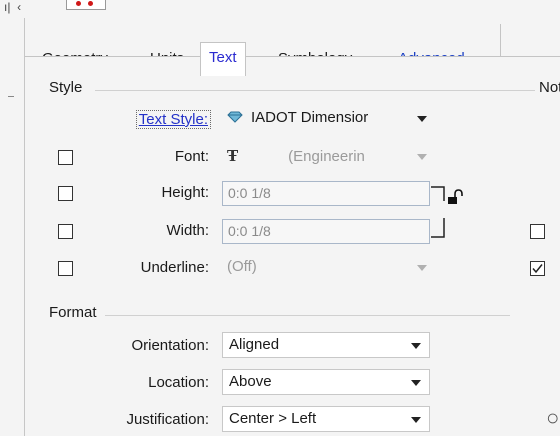  What do you see at coordinates (65, 193) in the screenshot?
I see `height-checkbox` at bounding box center [65, 193].